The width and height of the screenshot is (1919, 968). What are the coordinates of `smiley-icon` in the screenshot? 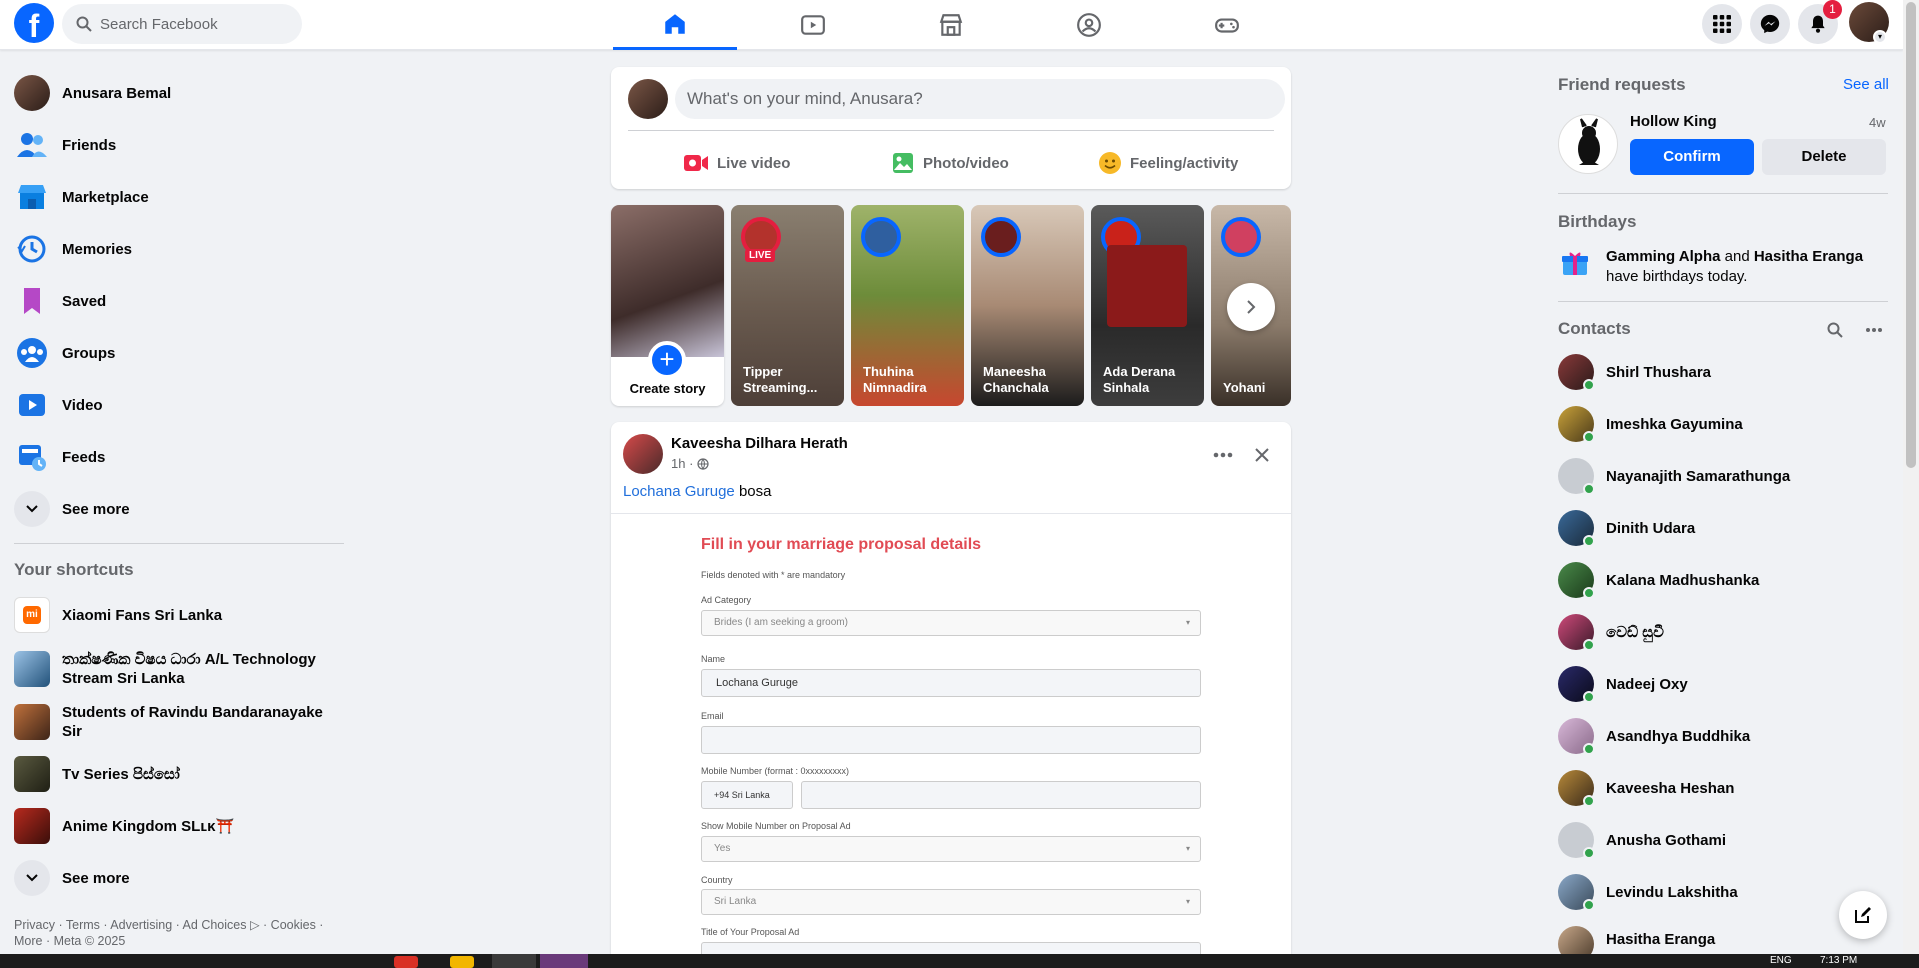 It's located at (1110, 163).